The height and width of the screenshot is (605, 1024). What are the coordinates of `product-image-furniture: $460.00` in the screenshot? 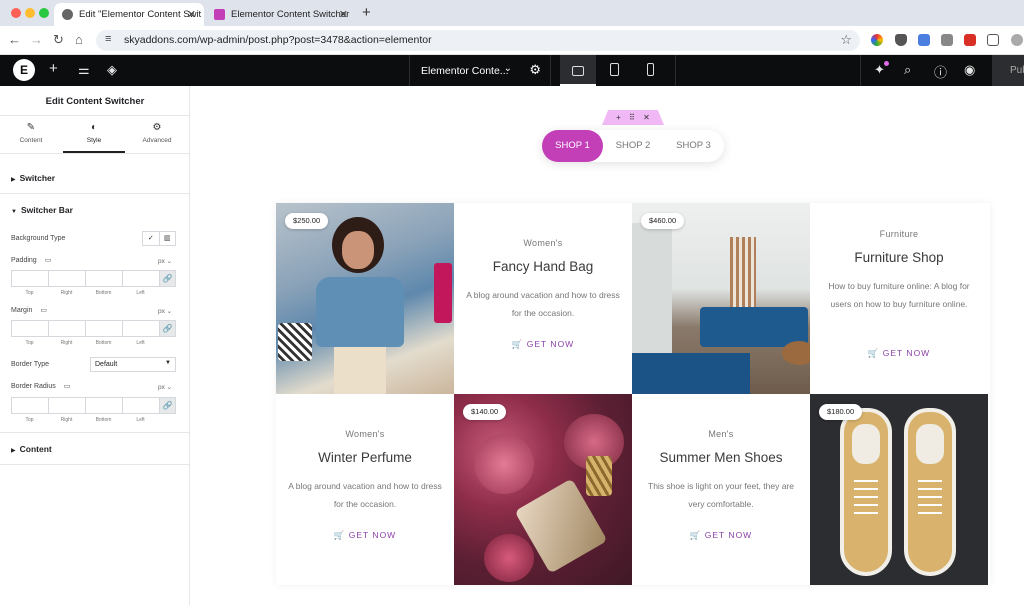 It's located at (721, 298).